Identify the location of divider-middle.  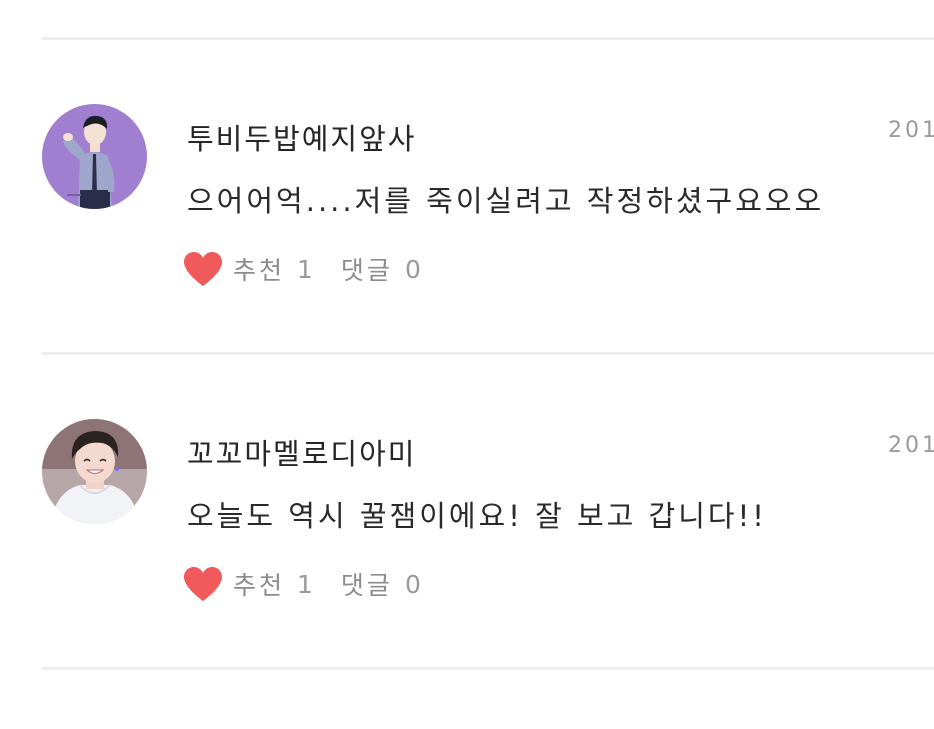
(488, 353).